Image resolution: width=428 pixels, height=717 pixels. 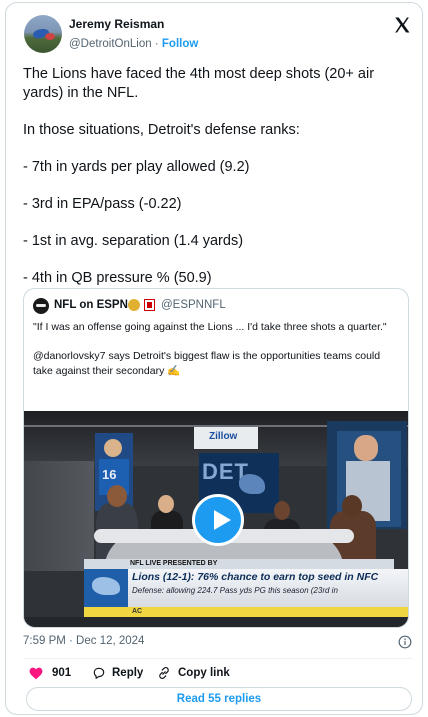 I want to click on reply-button: Reply, so click(x=127, y=673).